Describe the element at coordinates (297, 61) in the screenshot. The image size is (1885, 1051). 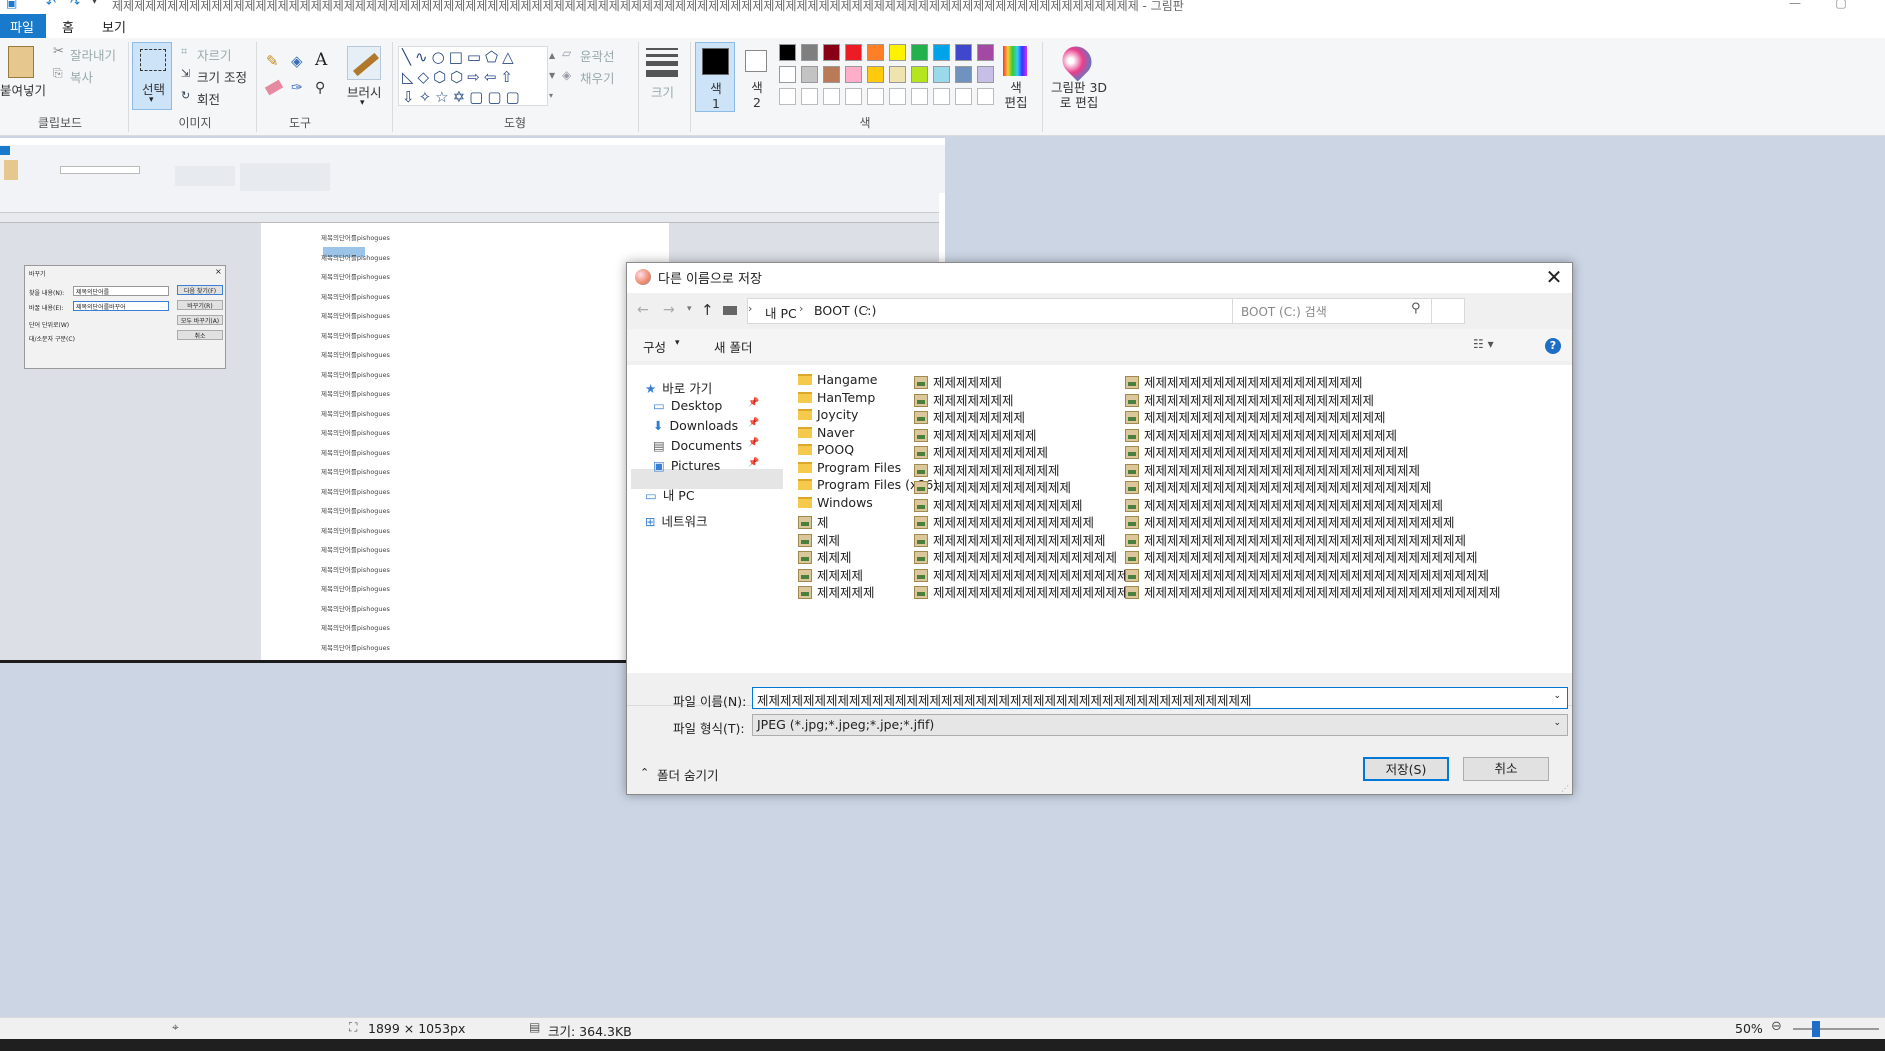
I see `fill-icon: ◈` at that location.